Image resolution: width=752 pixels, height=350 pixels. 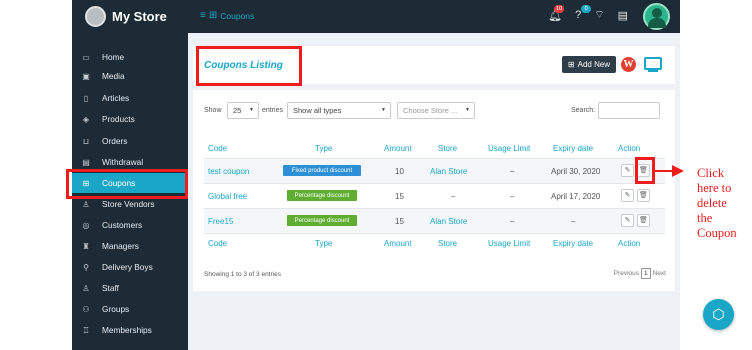 I want to click on manager-icon: ♜, so click(x=86, y=246).